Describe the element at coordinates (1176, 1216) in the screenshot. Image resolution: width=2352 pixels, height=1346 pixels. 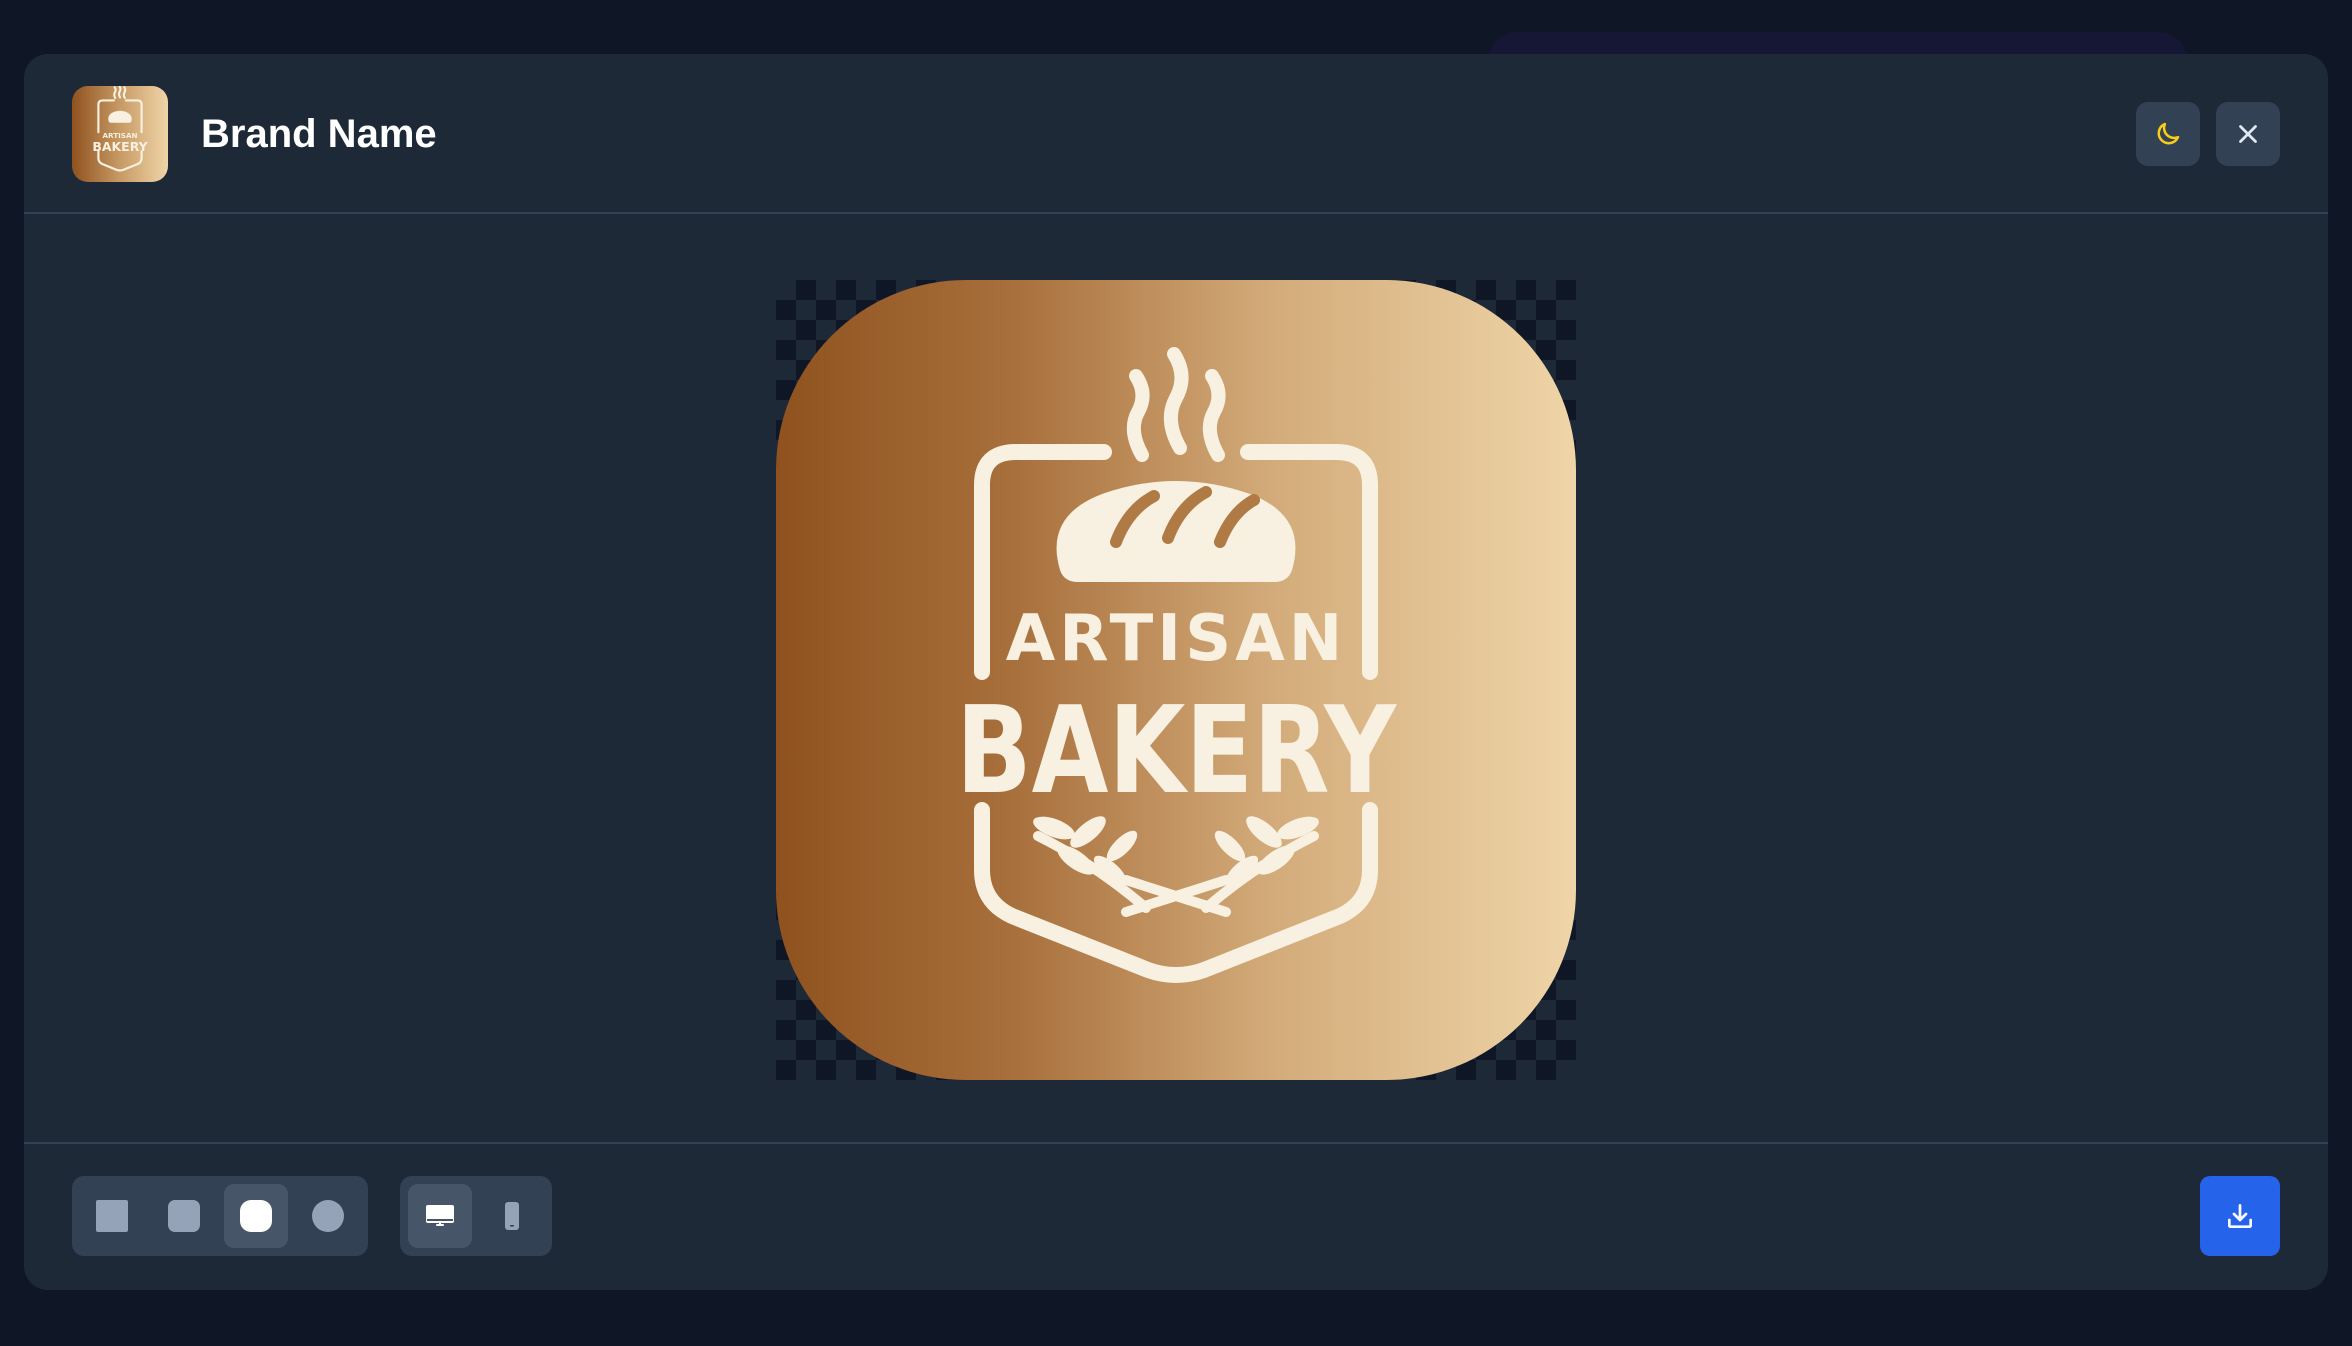
I see `modal-footer` at that location.